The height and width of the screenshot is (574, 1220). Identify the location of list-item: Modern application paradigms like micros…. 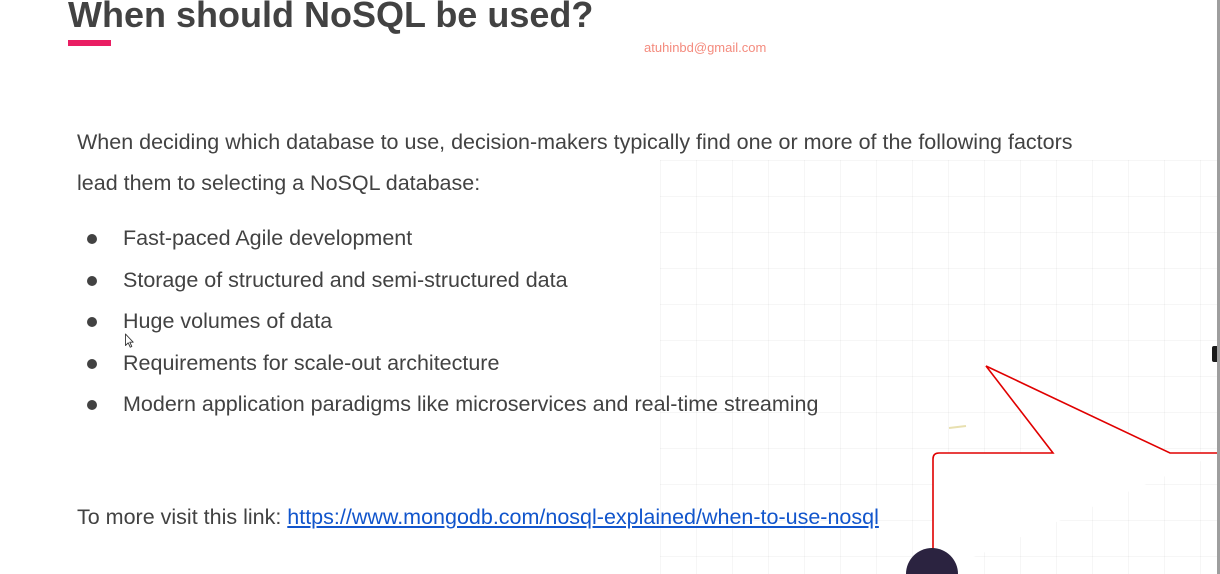
(448, 405).